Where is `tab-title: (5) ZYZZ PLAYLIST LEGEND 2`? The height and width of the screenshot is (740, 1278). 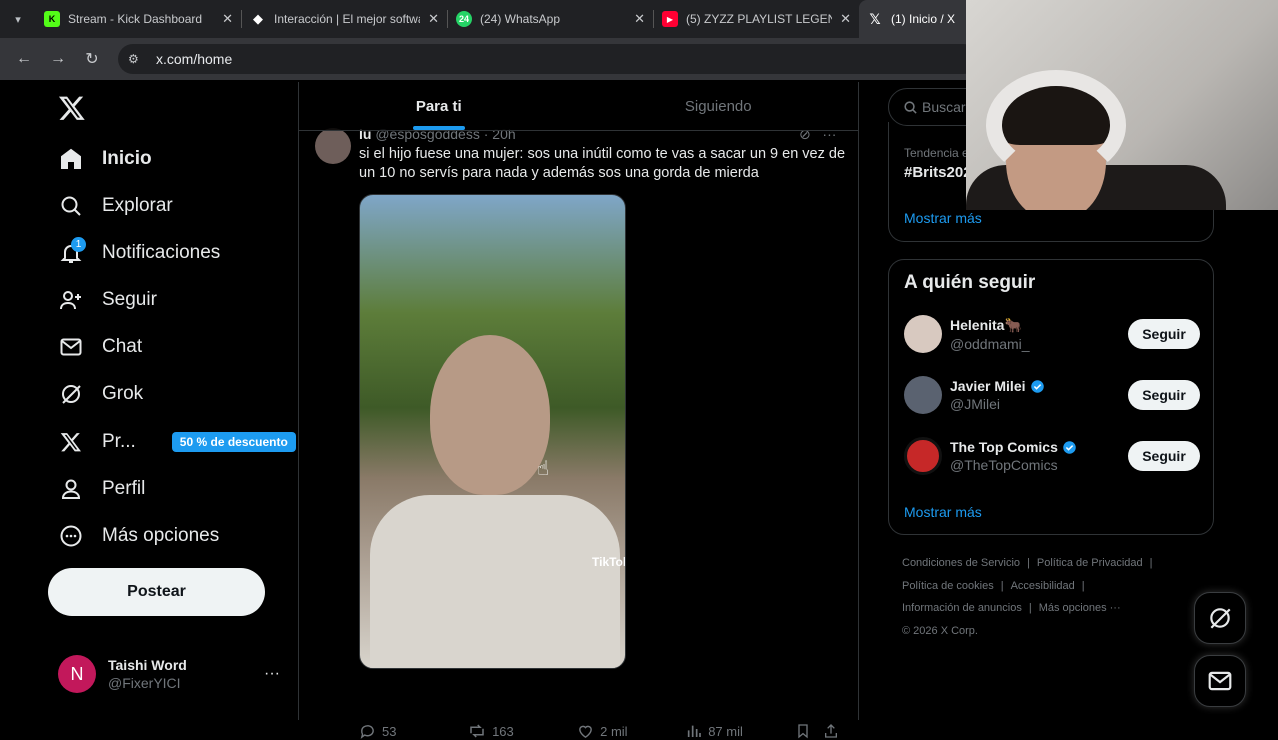 tab-title: (5) ZYZZ PLAYLIST LEGEND 2 is located at coordinates (759, 19).